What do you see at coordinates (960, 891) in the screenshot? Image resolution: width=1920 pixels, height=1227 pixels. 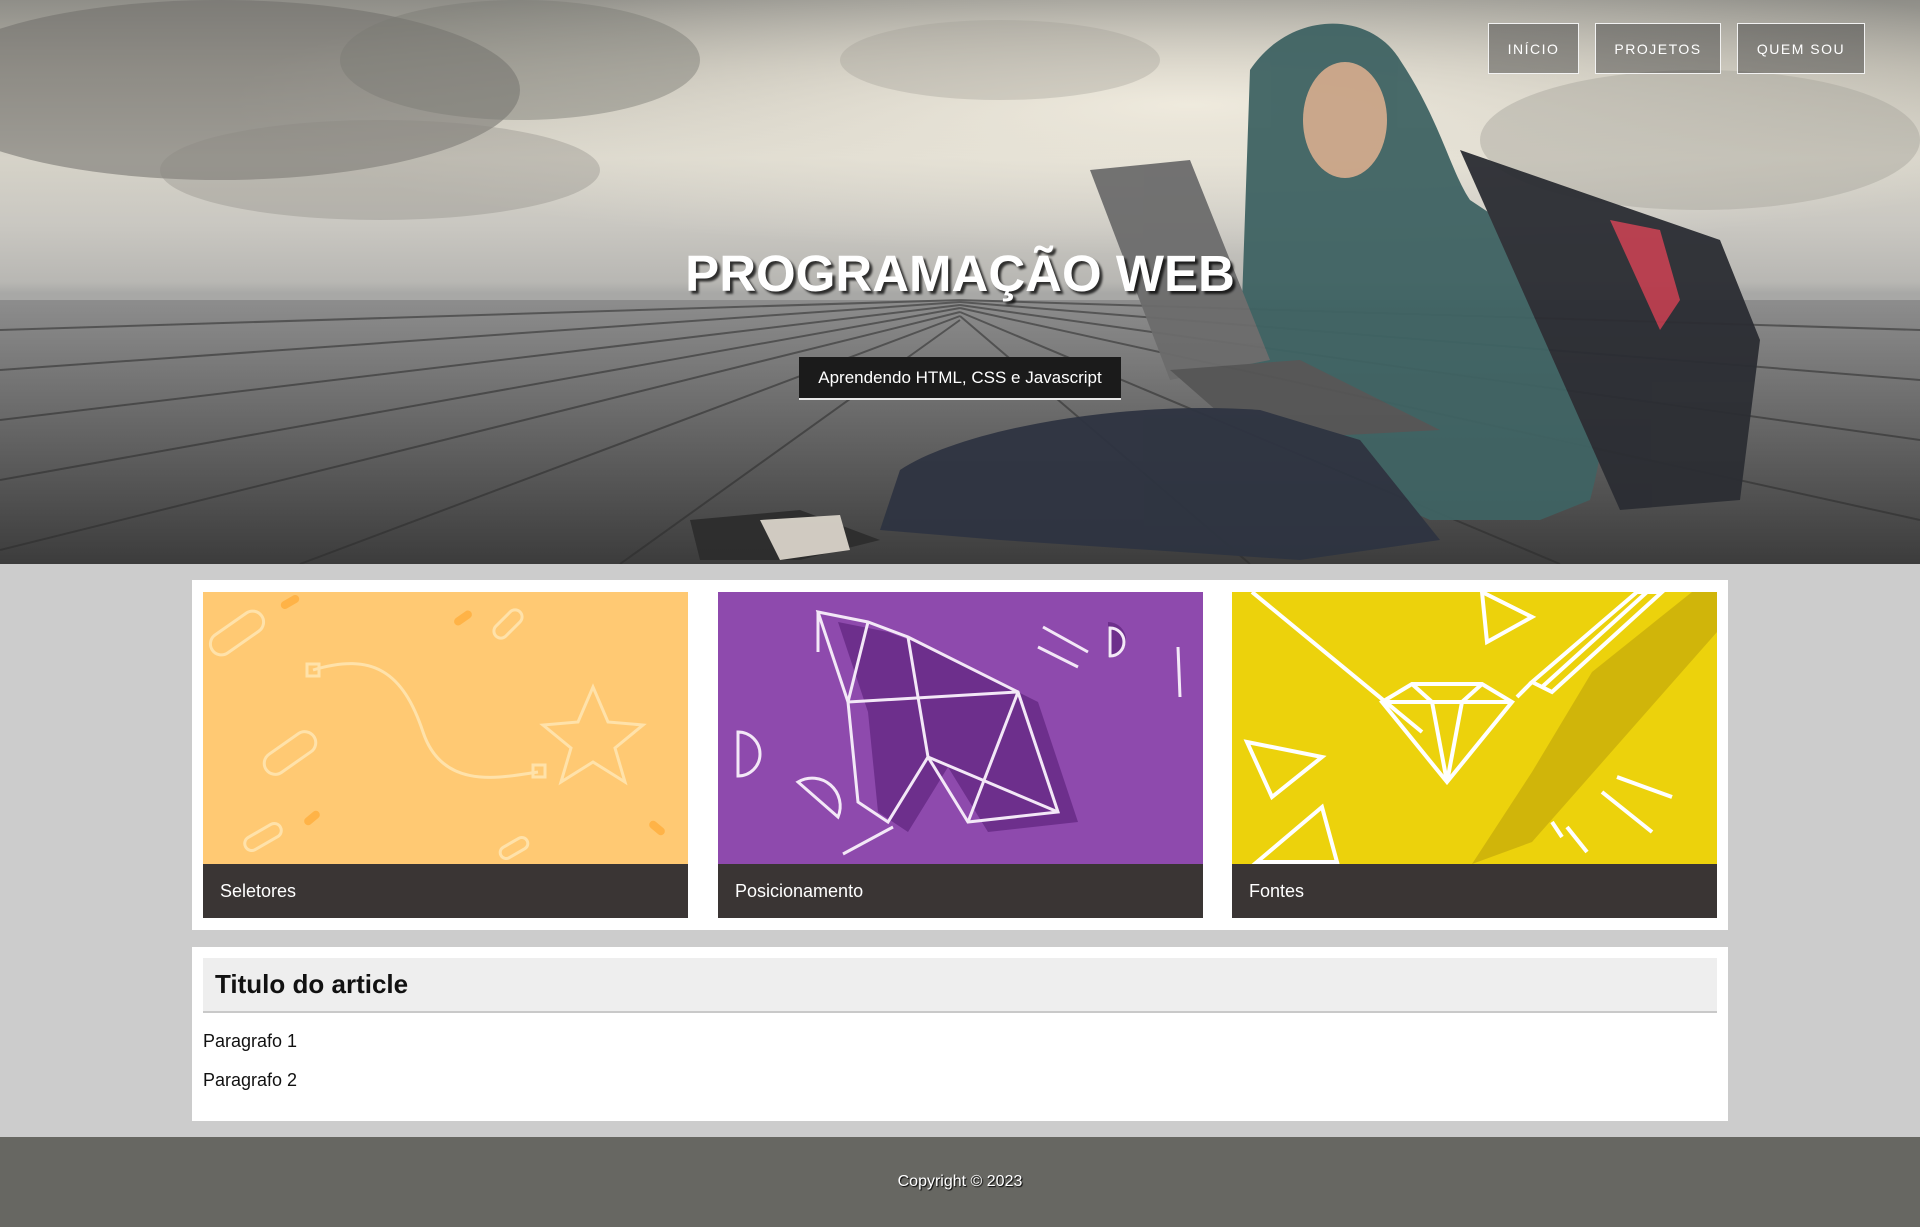 I see `card-caption: Posicionamento` at bounding box center [960, 891].